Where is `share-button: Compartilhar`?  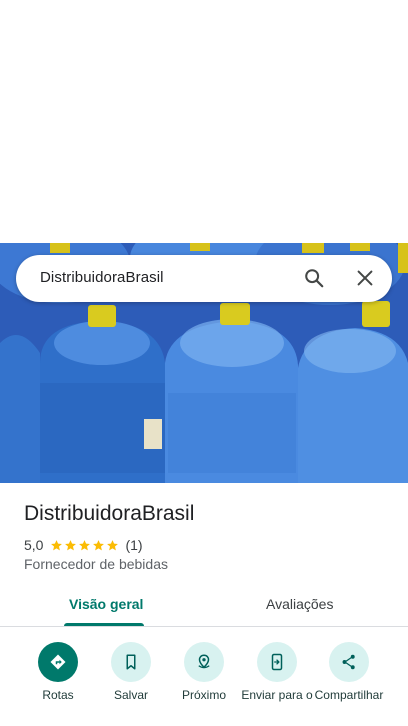 share-button: Compartilhar is located at coordinates (349, 672).